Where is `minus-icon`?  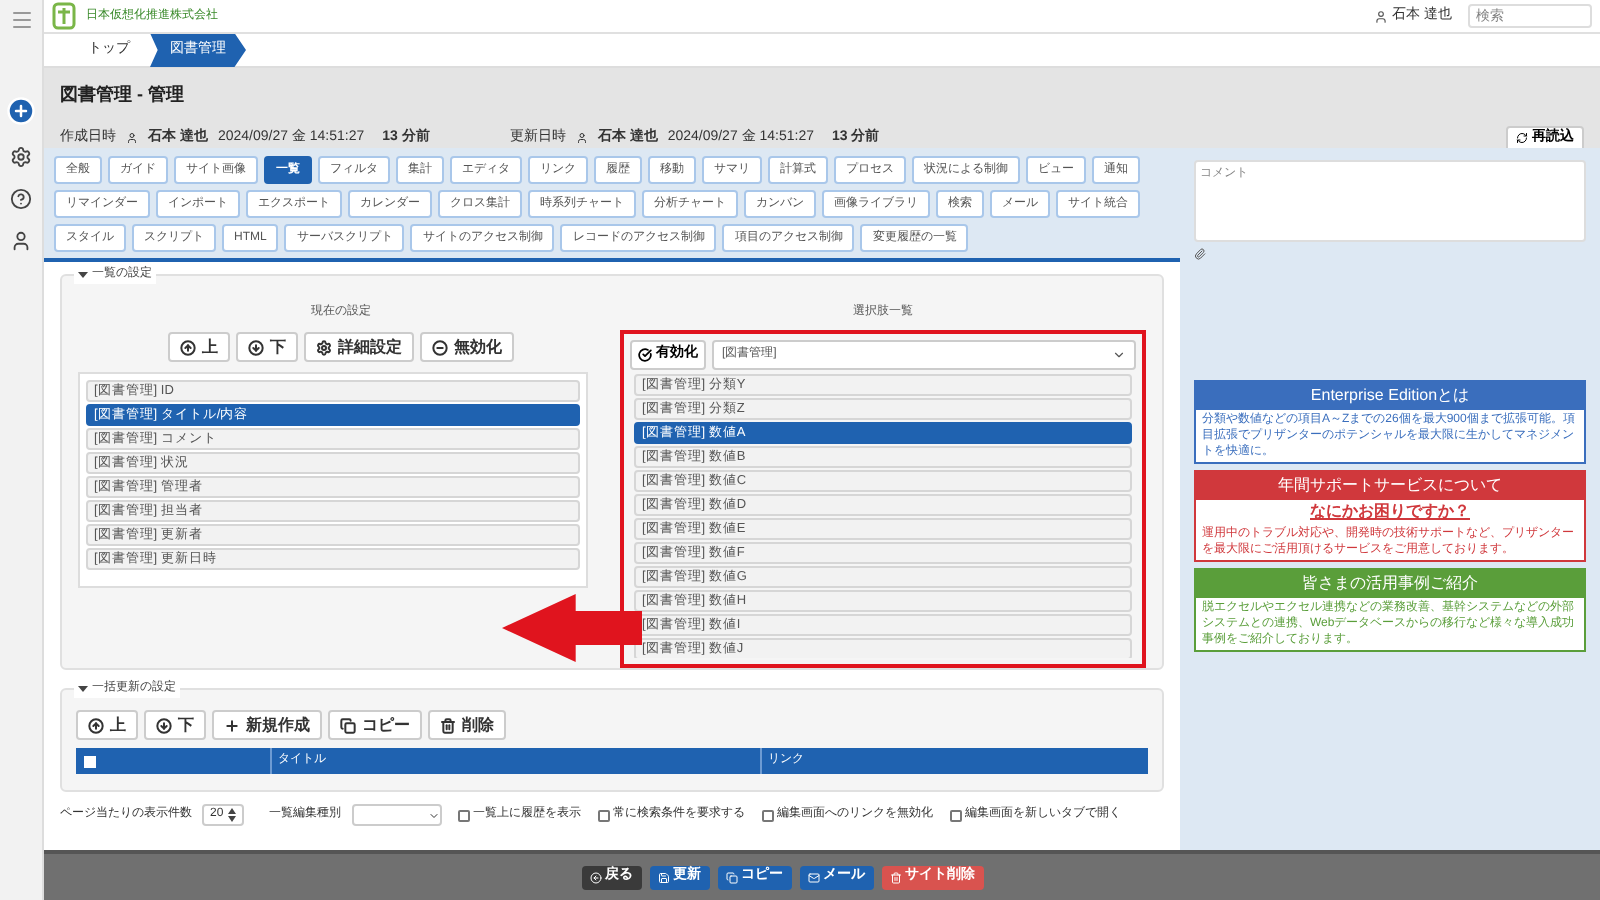
minus-icon is located at coordinates (440, 347).